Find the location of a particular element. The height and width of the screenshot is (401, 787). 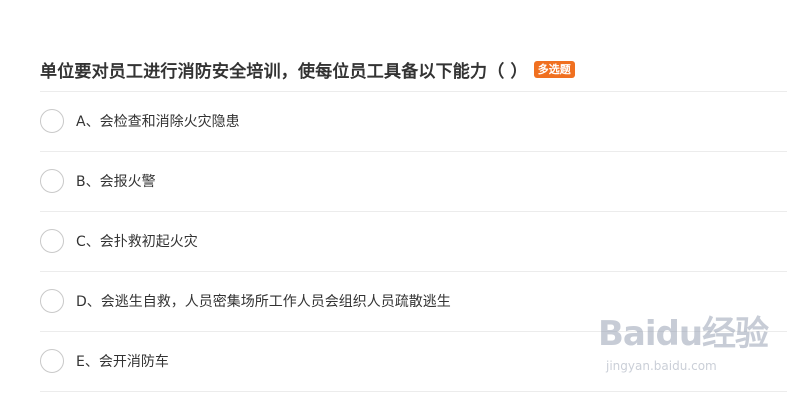

option-e-label: E、会开消防车 is located at coordinates (122, 362).